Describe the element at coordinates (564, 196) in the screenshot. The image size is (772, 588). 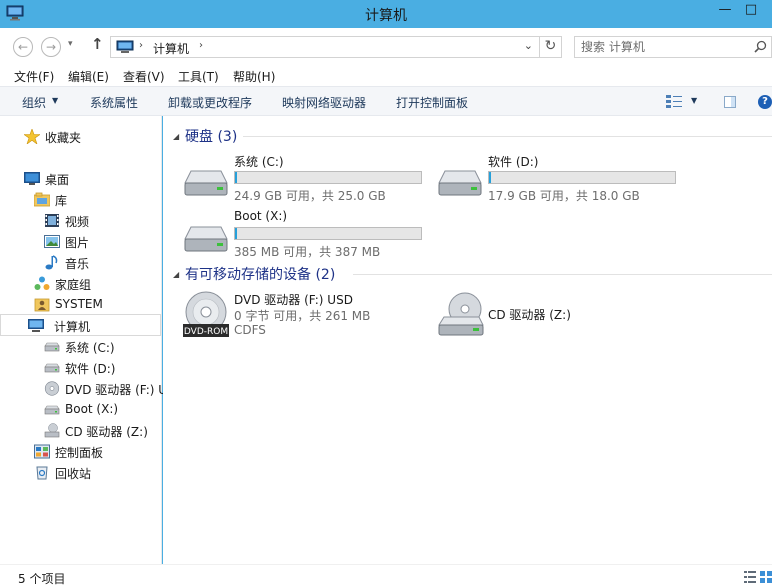
I see `drive-space-text: 17.9 GB 可用，共 18.0 GB` at that location.